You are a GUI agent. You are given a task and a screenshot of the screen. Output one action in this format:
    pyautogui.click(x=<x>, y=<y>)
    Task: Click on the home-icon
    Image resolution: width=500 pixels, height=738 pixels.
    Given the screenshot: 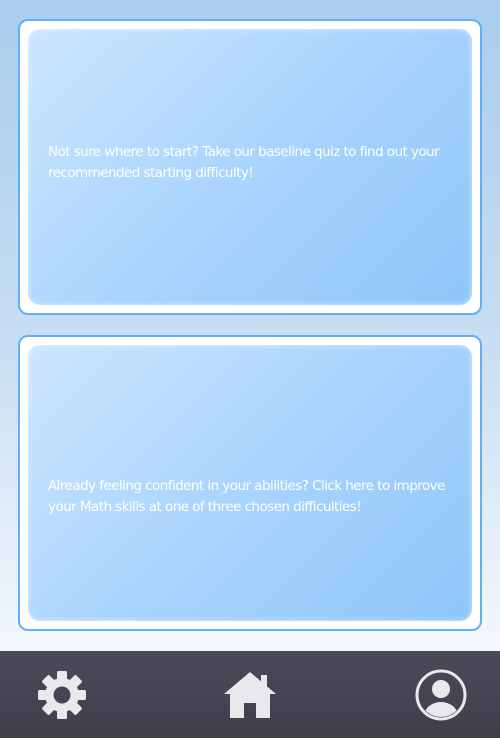 What is the action you would take?
    pyautogui.click(x=250, y=695)
    